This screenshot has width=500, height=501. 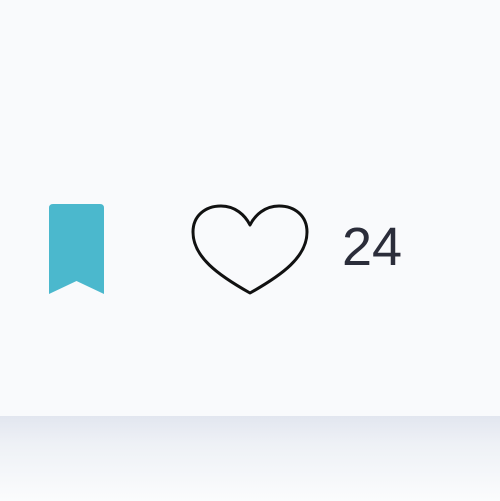 I want to click on heart-outline-icon, so click(x=250, y=250).